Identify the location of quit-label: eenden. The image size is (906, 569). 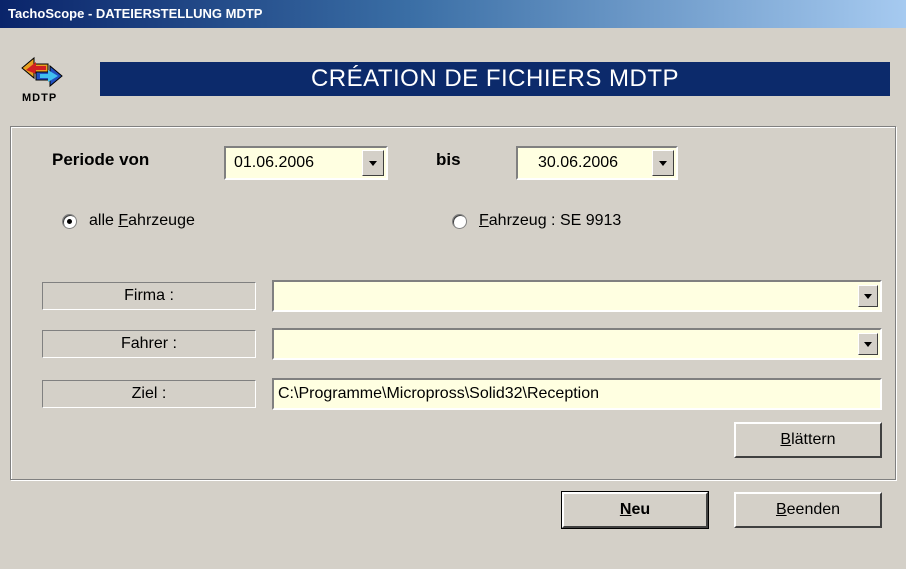
(813, 509).